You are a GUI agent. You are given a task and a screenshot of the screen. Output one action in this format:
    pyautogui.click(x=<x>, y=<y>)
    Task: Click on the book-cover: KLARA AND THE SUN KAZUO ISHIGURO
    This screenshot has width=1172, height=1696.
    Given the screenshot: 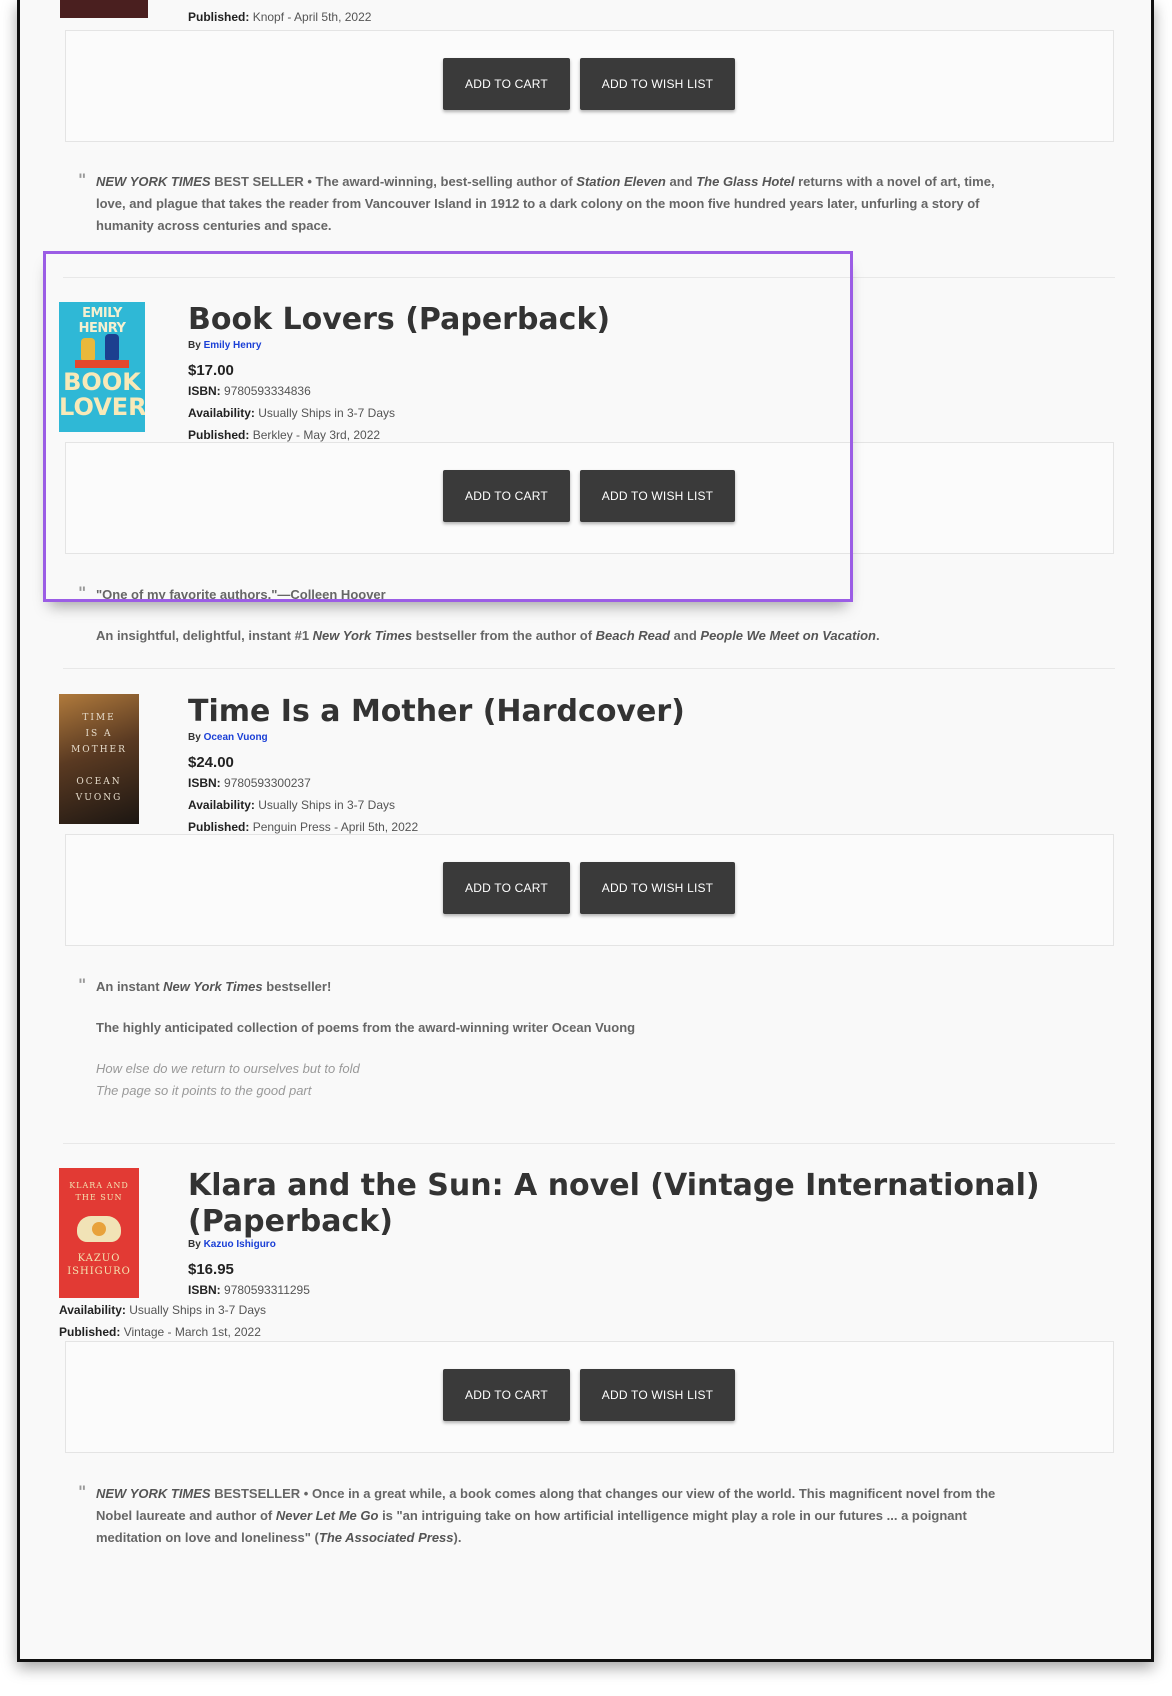 What is the action you would take?
    pyautogui.click(x=99, y=1233)
    